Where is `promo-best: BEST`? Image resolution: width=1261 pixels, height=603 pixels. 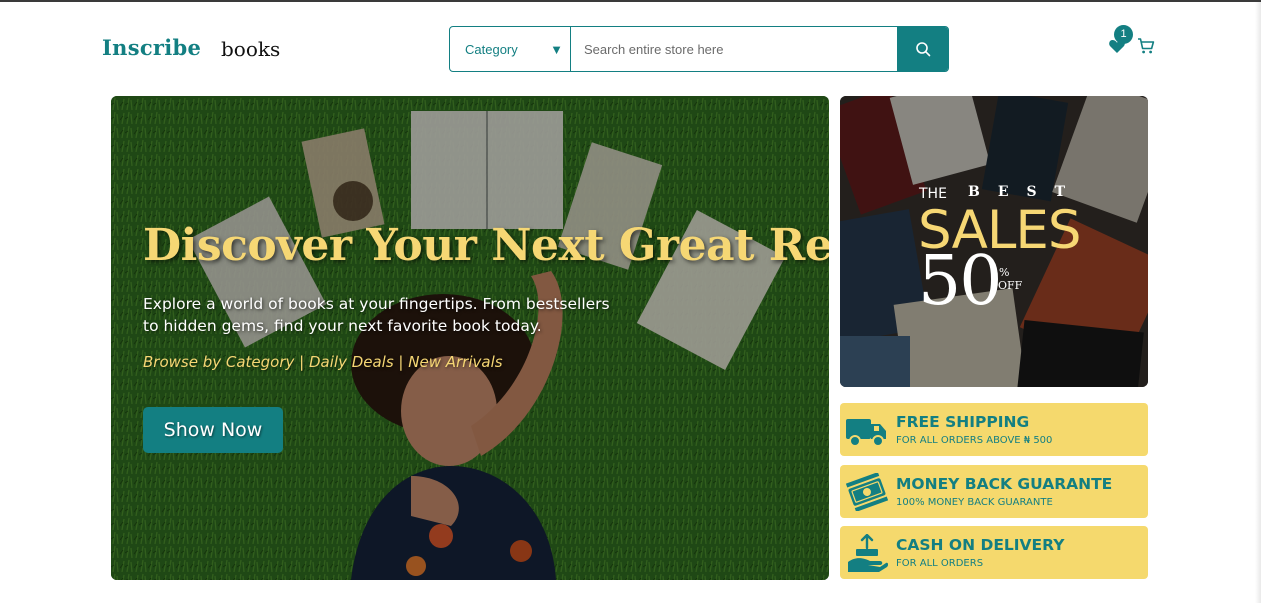
promo-best: BEST is located at coordinates (1026, 192).